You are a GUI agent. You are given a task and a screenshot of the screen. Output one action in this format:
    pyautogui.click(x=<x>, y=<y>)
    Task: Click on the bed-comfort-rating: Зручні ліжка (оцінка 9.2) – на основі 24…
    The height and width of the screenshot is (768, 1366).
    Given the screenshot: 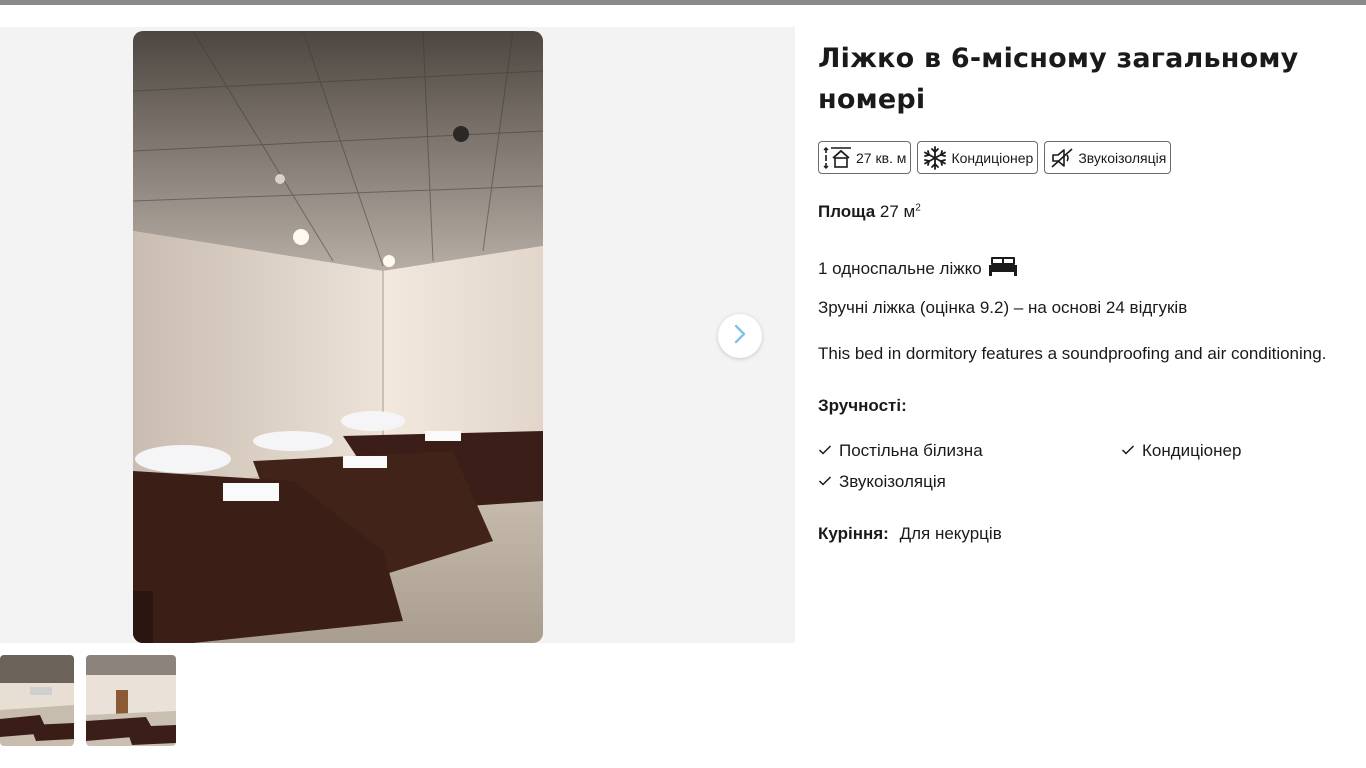 What is the action you would take?
    pyautogui.click(x=1003, y=307)
    